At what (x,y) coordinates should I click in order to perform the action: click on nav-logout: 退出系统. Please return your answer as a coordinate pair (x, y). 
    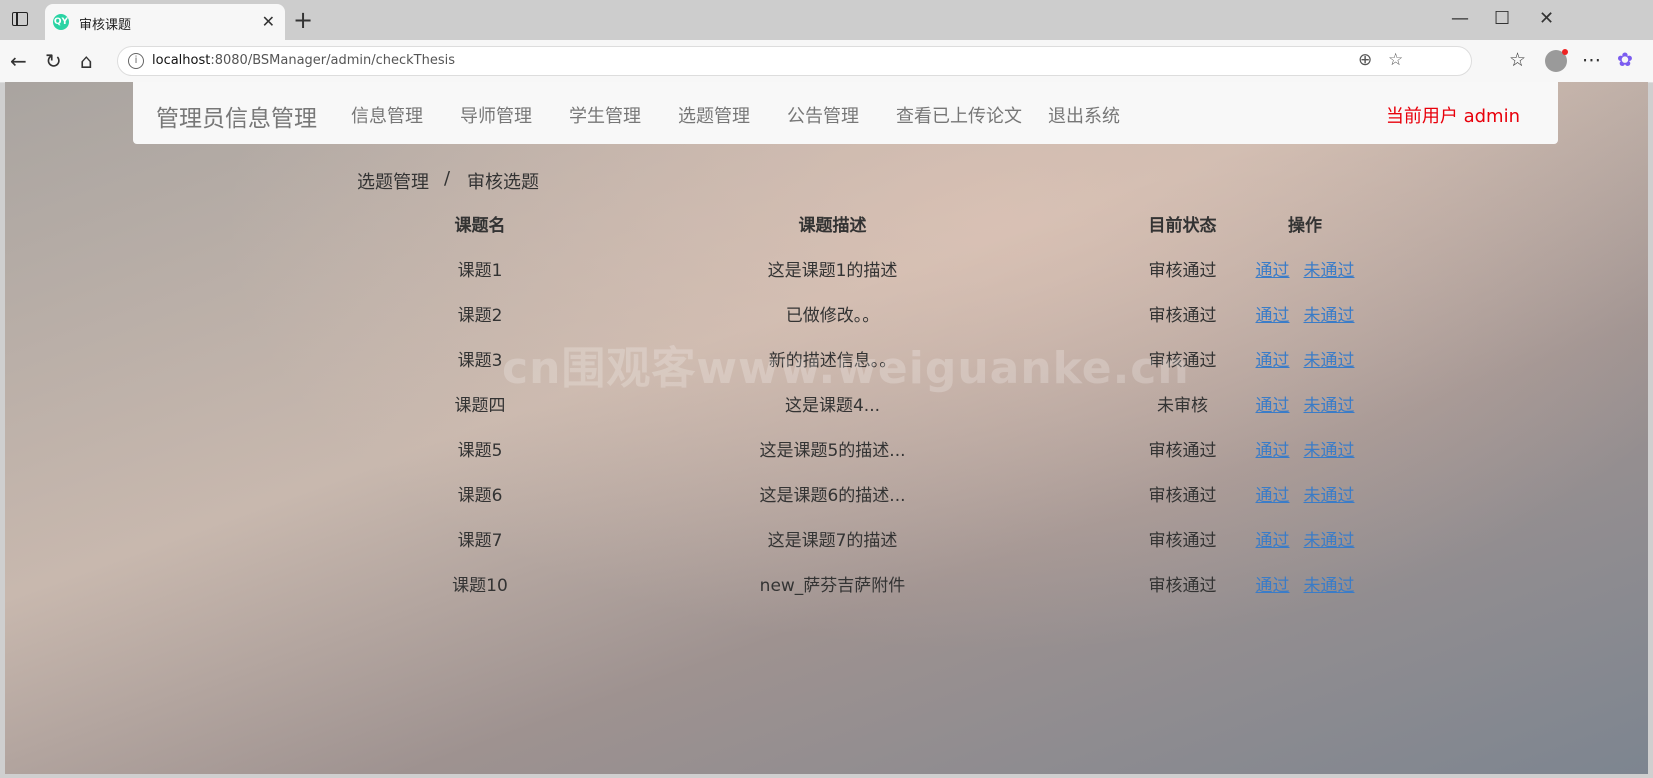
    Looking at the image, I should click on (1084, 115).